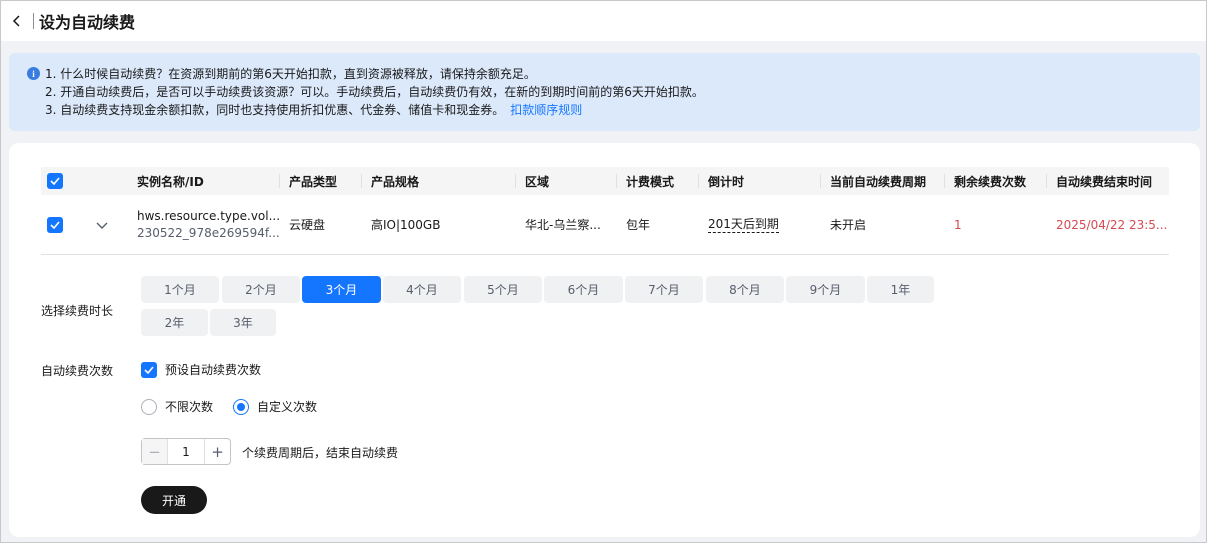 The height and width of the screenshot is (543, 1207). I want to click on enable-button: 开通, so click(174, 500).